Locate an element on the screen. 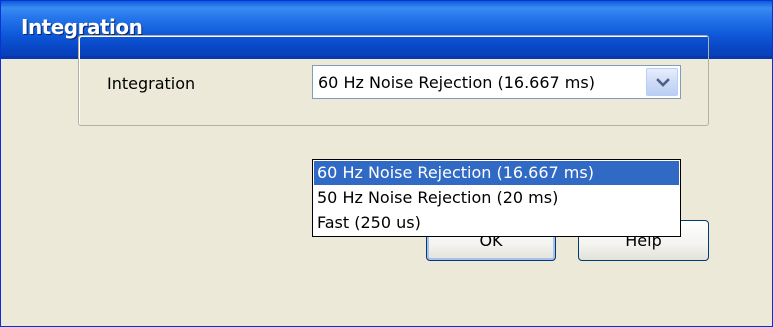 This screenshot has height=327, width=773. chevron-down-icon is located at coordinates (663, 82).